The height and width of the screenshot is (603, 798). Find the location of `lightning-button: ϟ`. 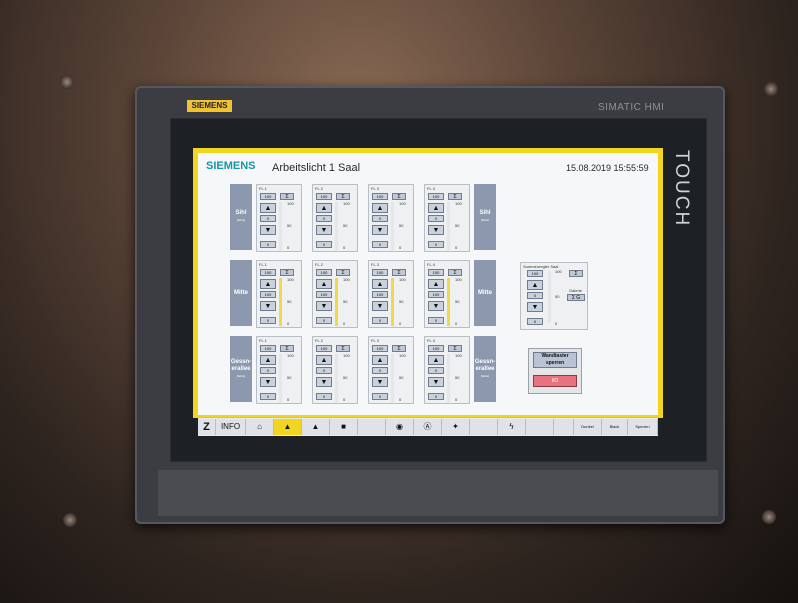

lightning-button: ϟ is located at coordinates (512, 427).